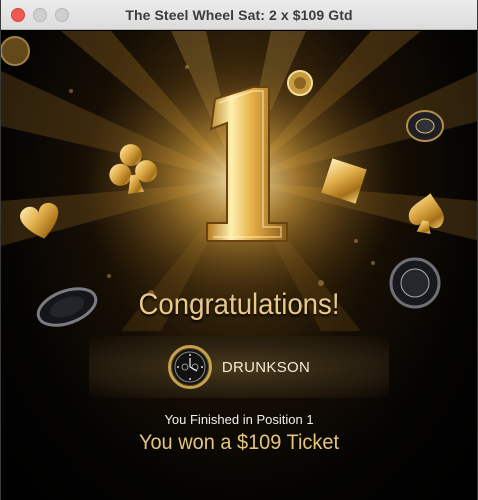 Image resolution: width=478 pixels, height=500 pixels. What do you see at coordinates (425, 126) in the screenshot?
I see `black-chip-icon` at bounding box center [425, 126].